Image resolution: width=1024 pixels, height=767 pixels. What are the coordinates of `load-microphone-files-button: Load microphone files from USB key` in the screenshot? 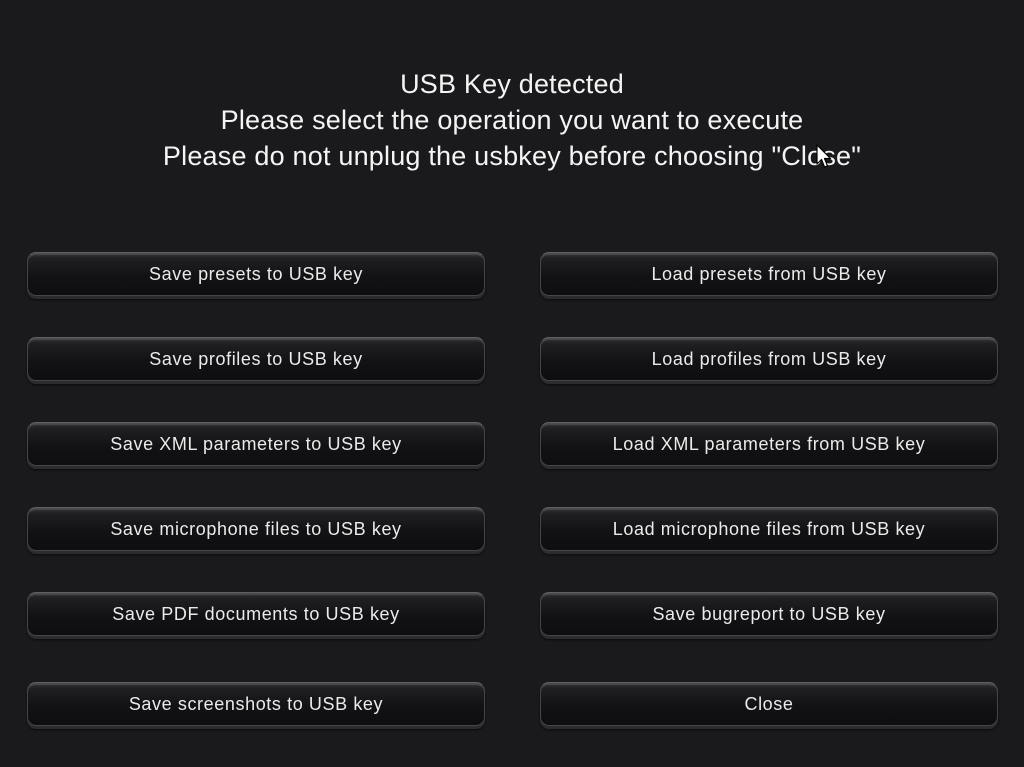 It's located at (769, 529).